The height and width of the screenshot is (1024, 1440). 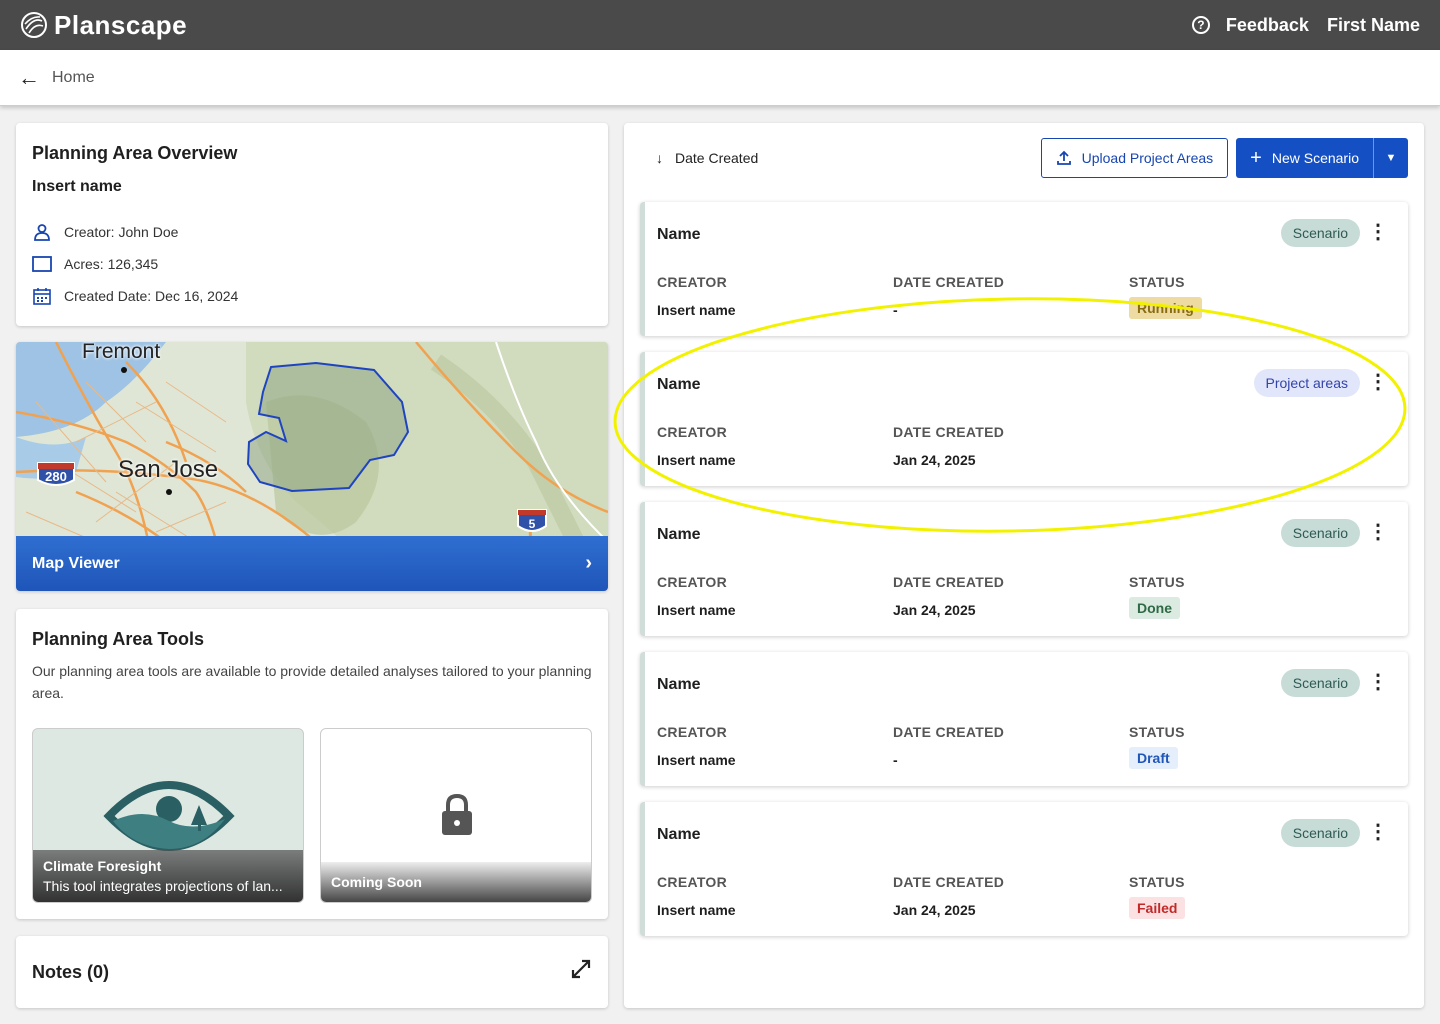 What do you see at coordinates (111, 264) in the screenshot?
I see `acres-text: Acres: 126,345` at bounding box center [111, 264].